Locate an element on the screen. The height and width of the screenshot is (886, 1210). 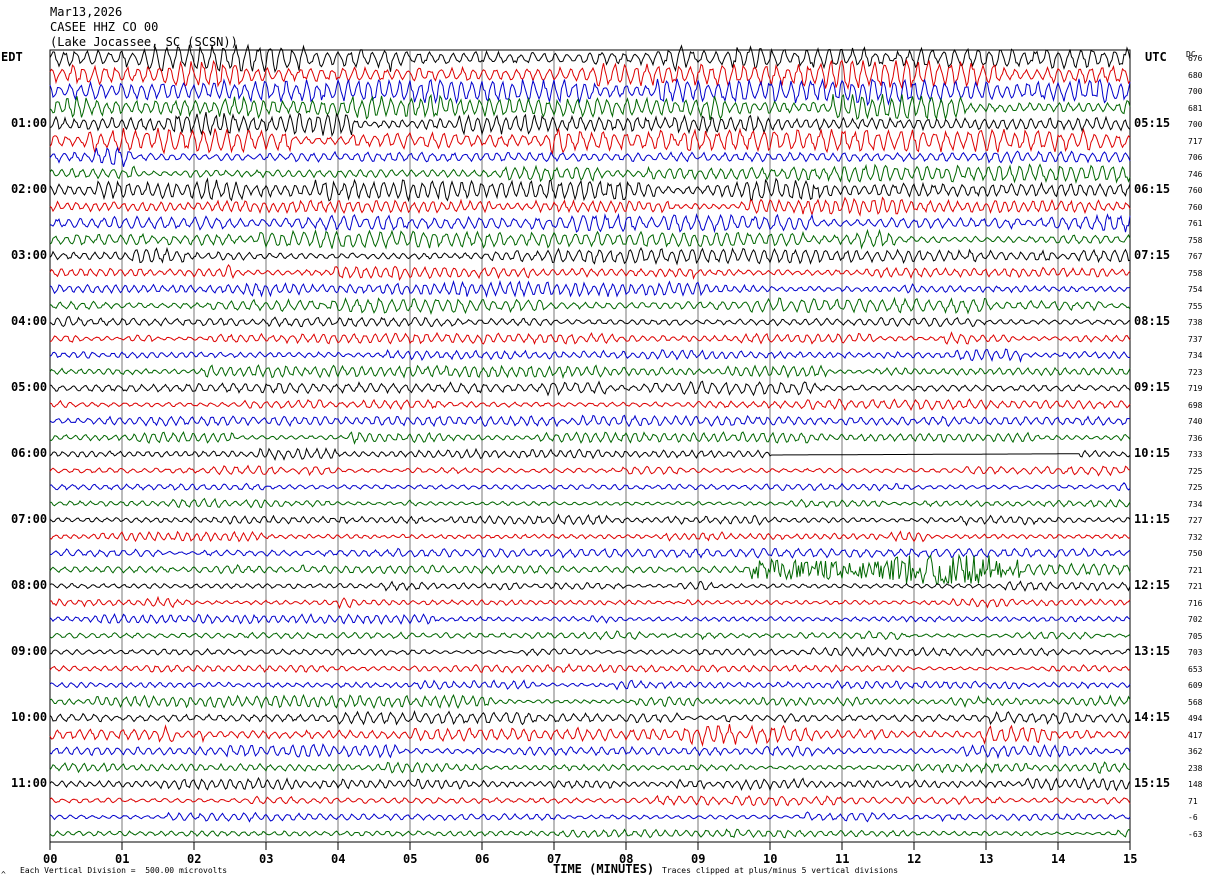
dc-offset-label: 702 is located at coordinates (1195, 619).